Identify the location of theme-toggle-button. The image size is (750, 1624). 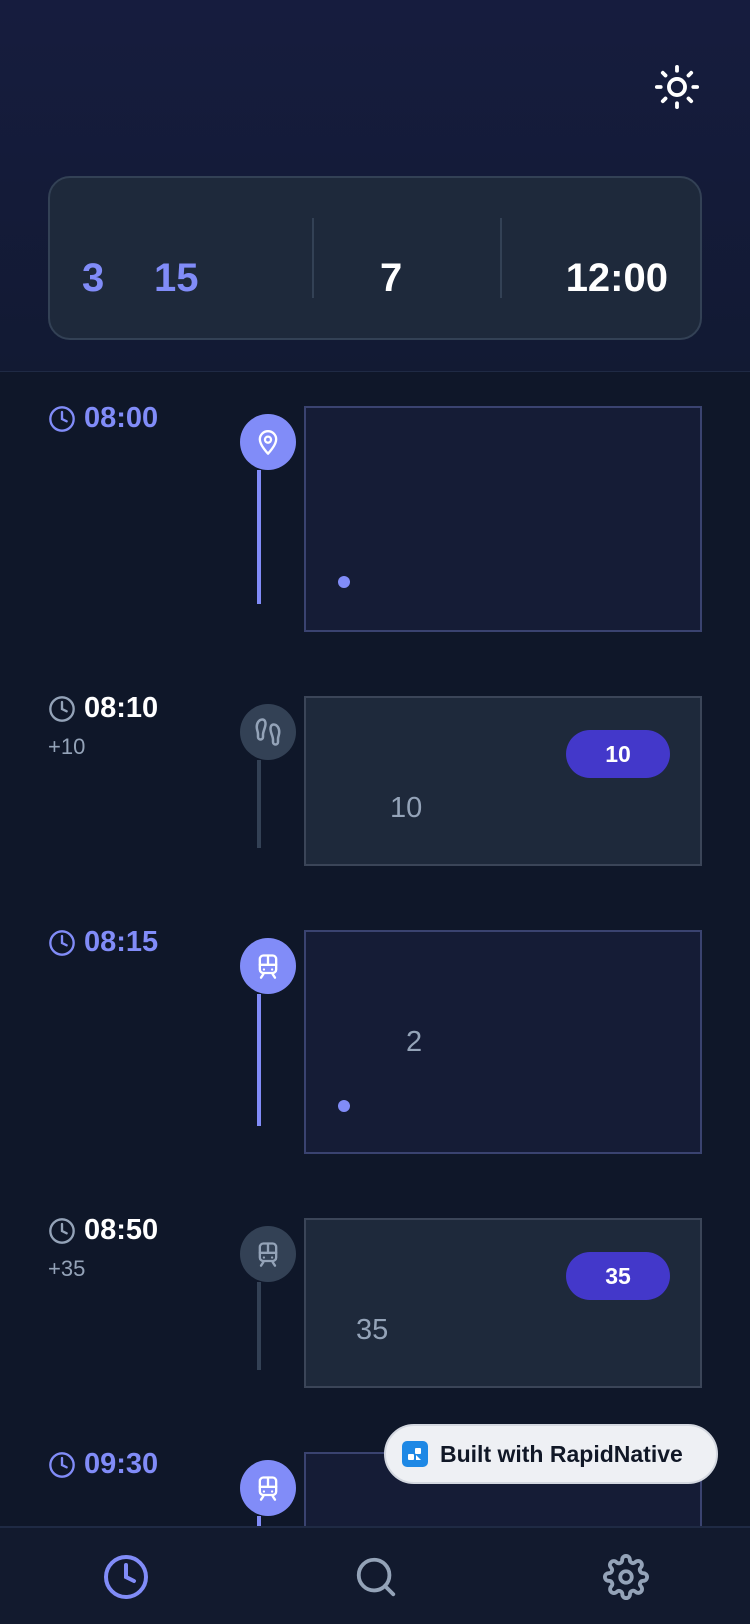
(677, 87).